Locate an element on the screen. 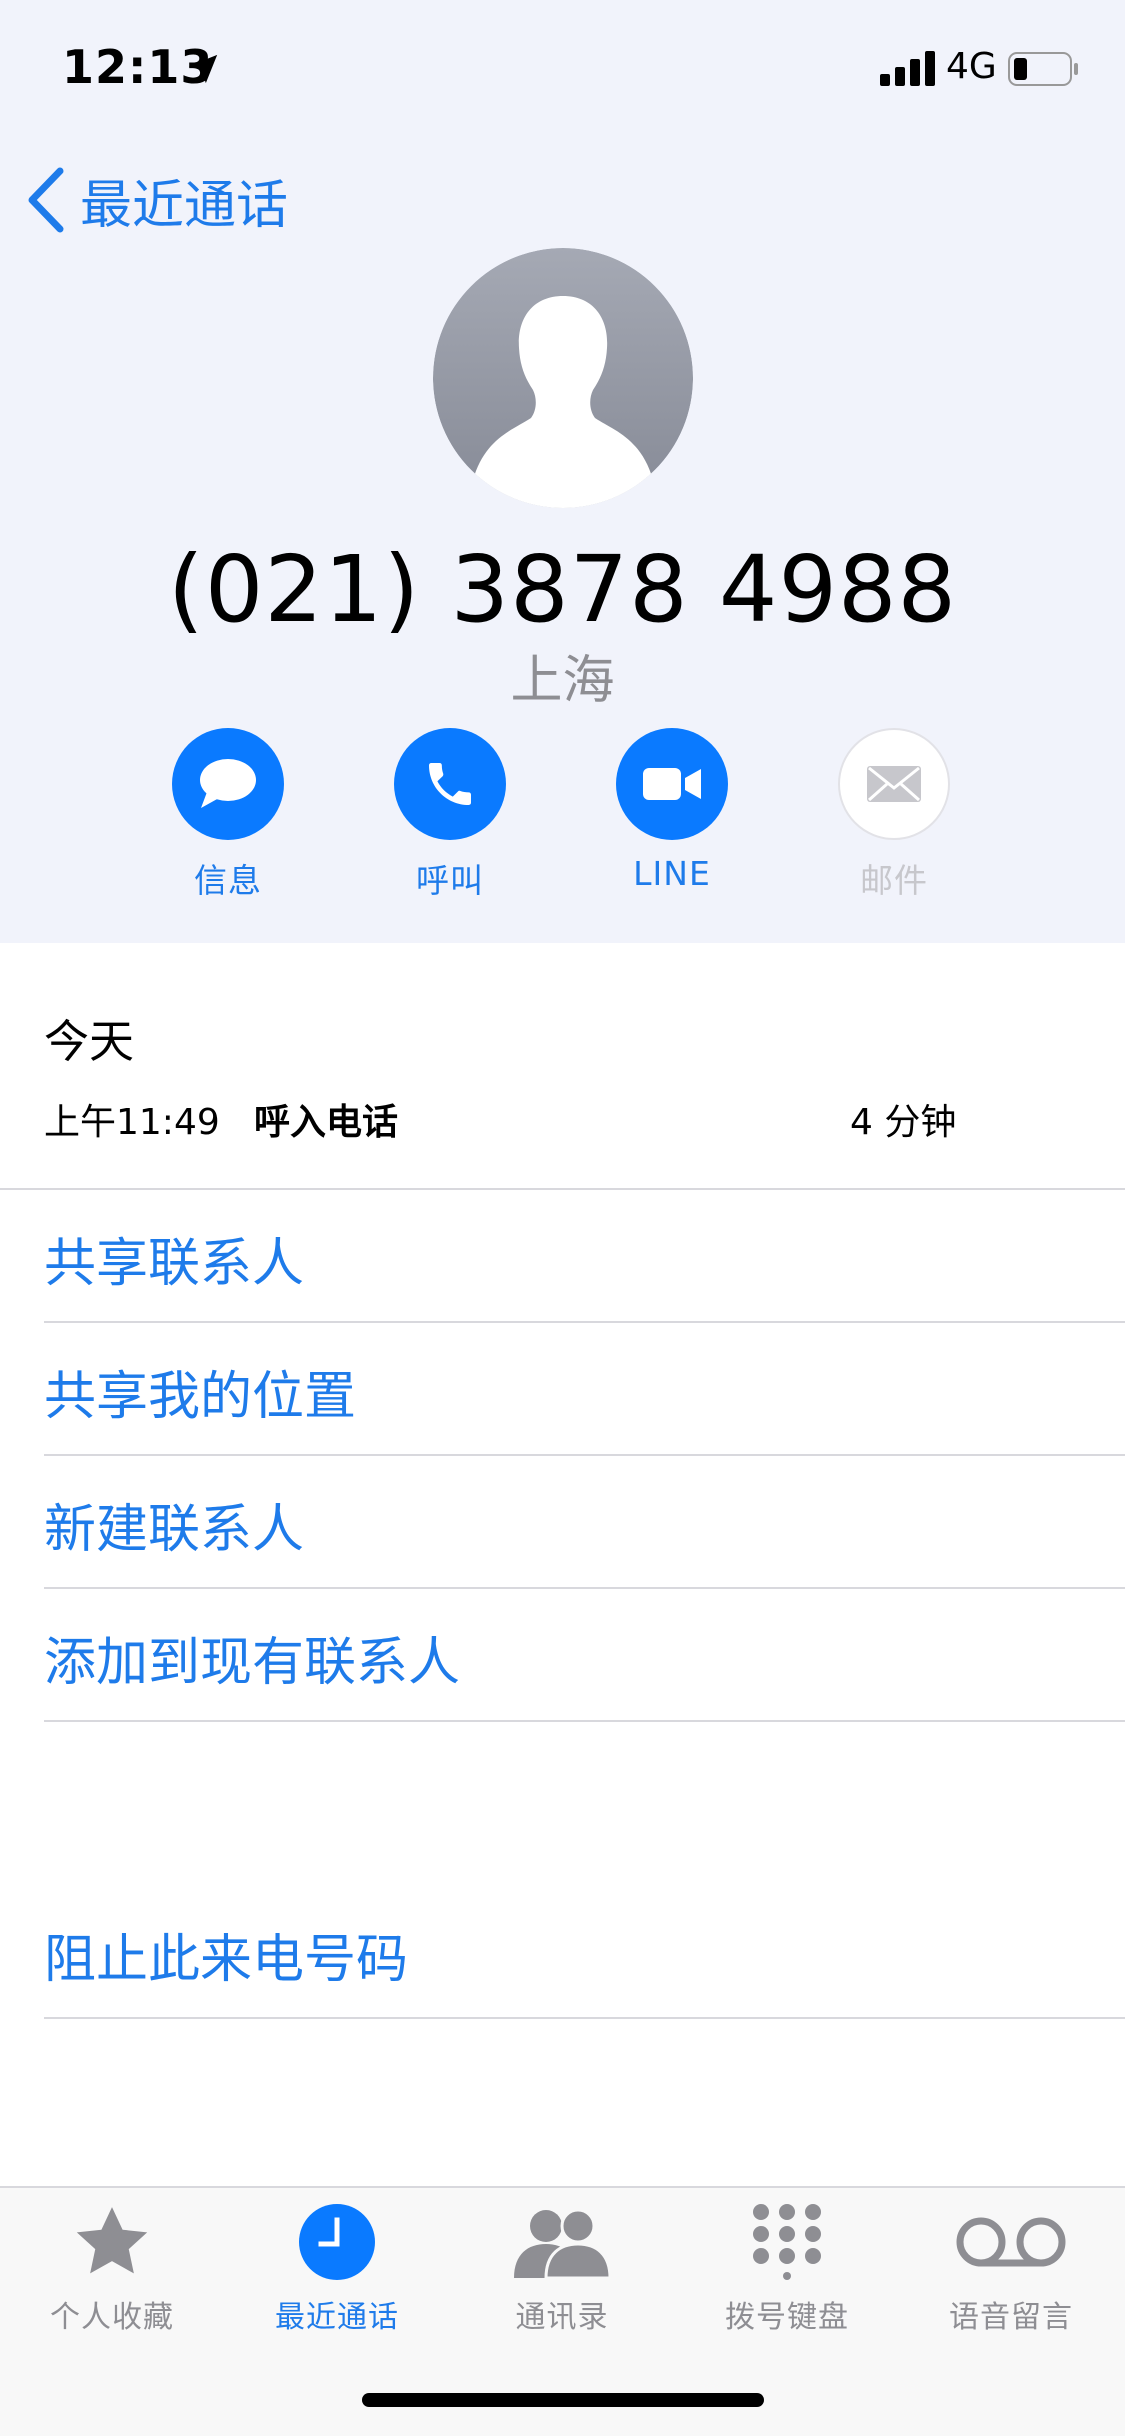 The image size is (1125, 2436). mail-icon is located at coordinates (894, 784).